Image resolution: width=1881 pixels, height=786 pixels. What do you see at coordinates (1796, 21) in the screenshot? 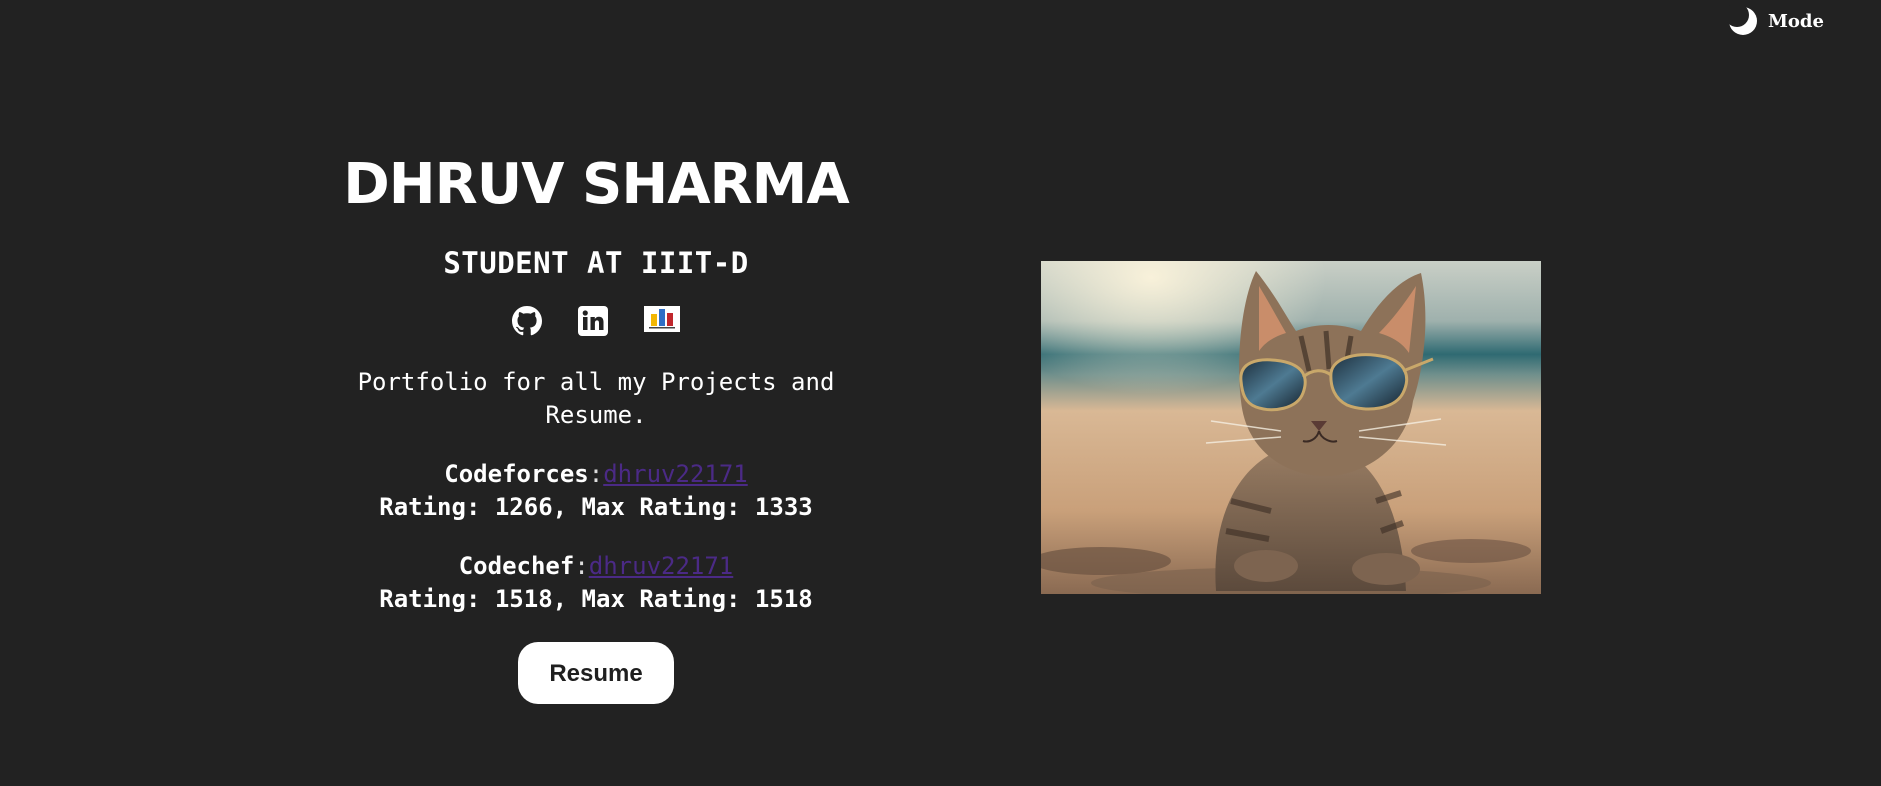
I see `mode-label: Mode` at bounding box center [1796, 21].